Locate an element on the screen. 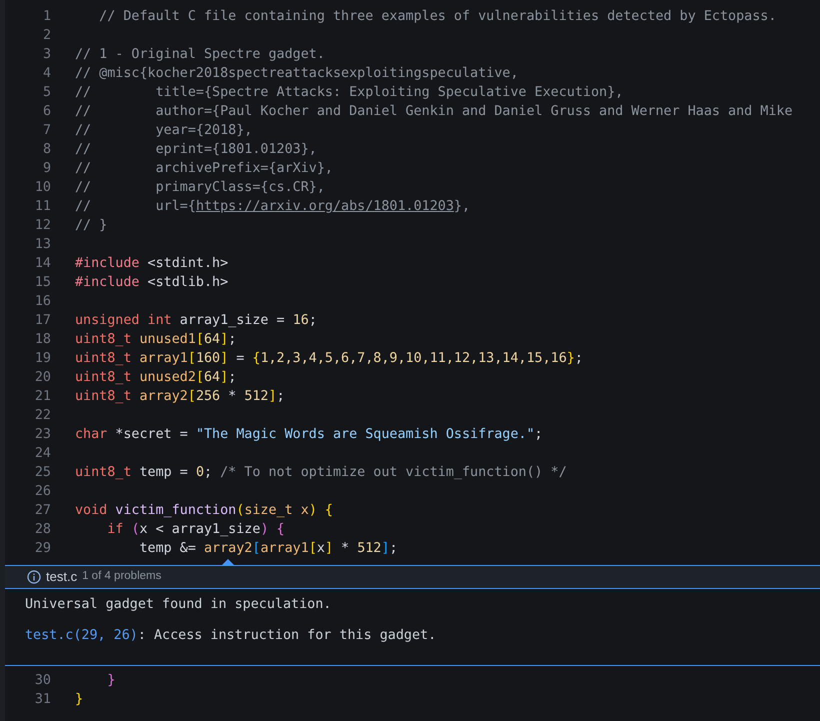  line-number: 18 is located at coordinates (42, 340).